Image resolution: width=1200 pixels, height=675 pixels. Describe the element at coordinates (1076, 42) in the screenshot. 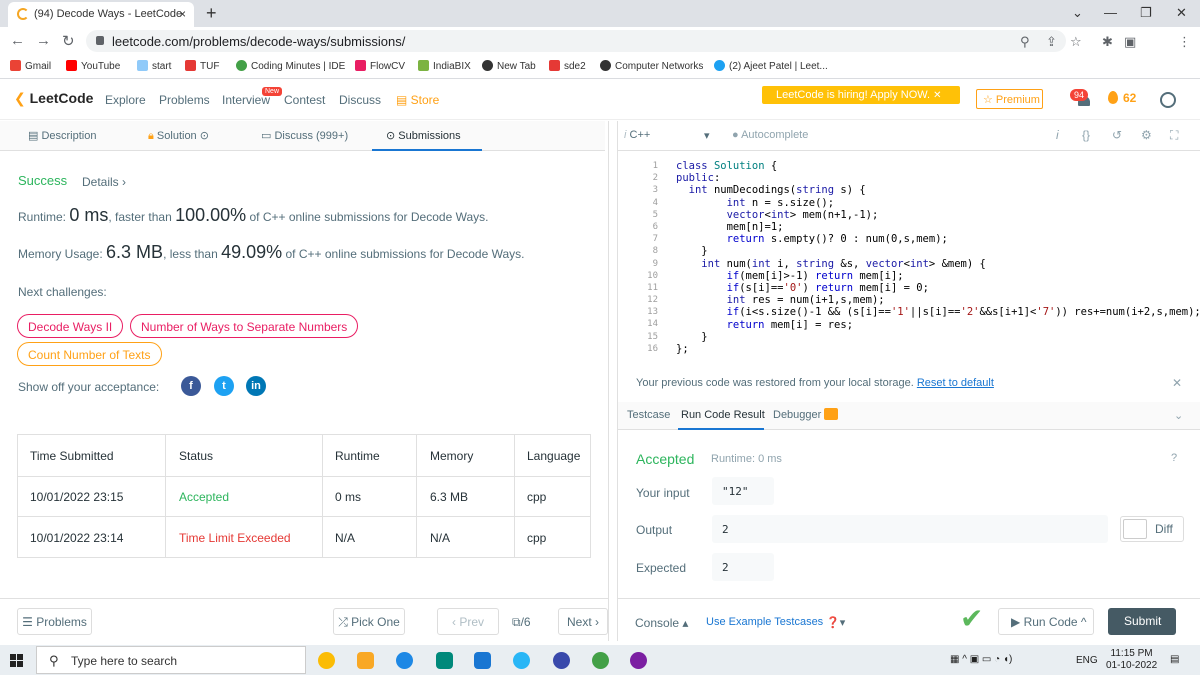

I see `star-icon: ☆` at that location.